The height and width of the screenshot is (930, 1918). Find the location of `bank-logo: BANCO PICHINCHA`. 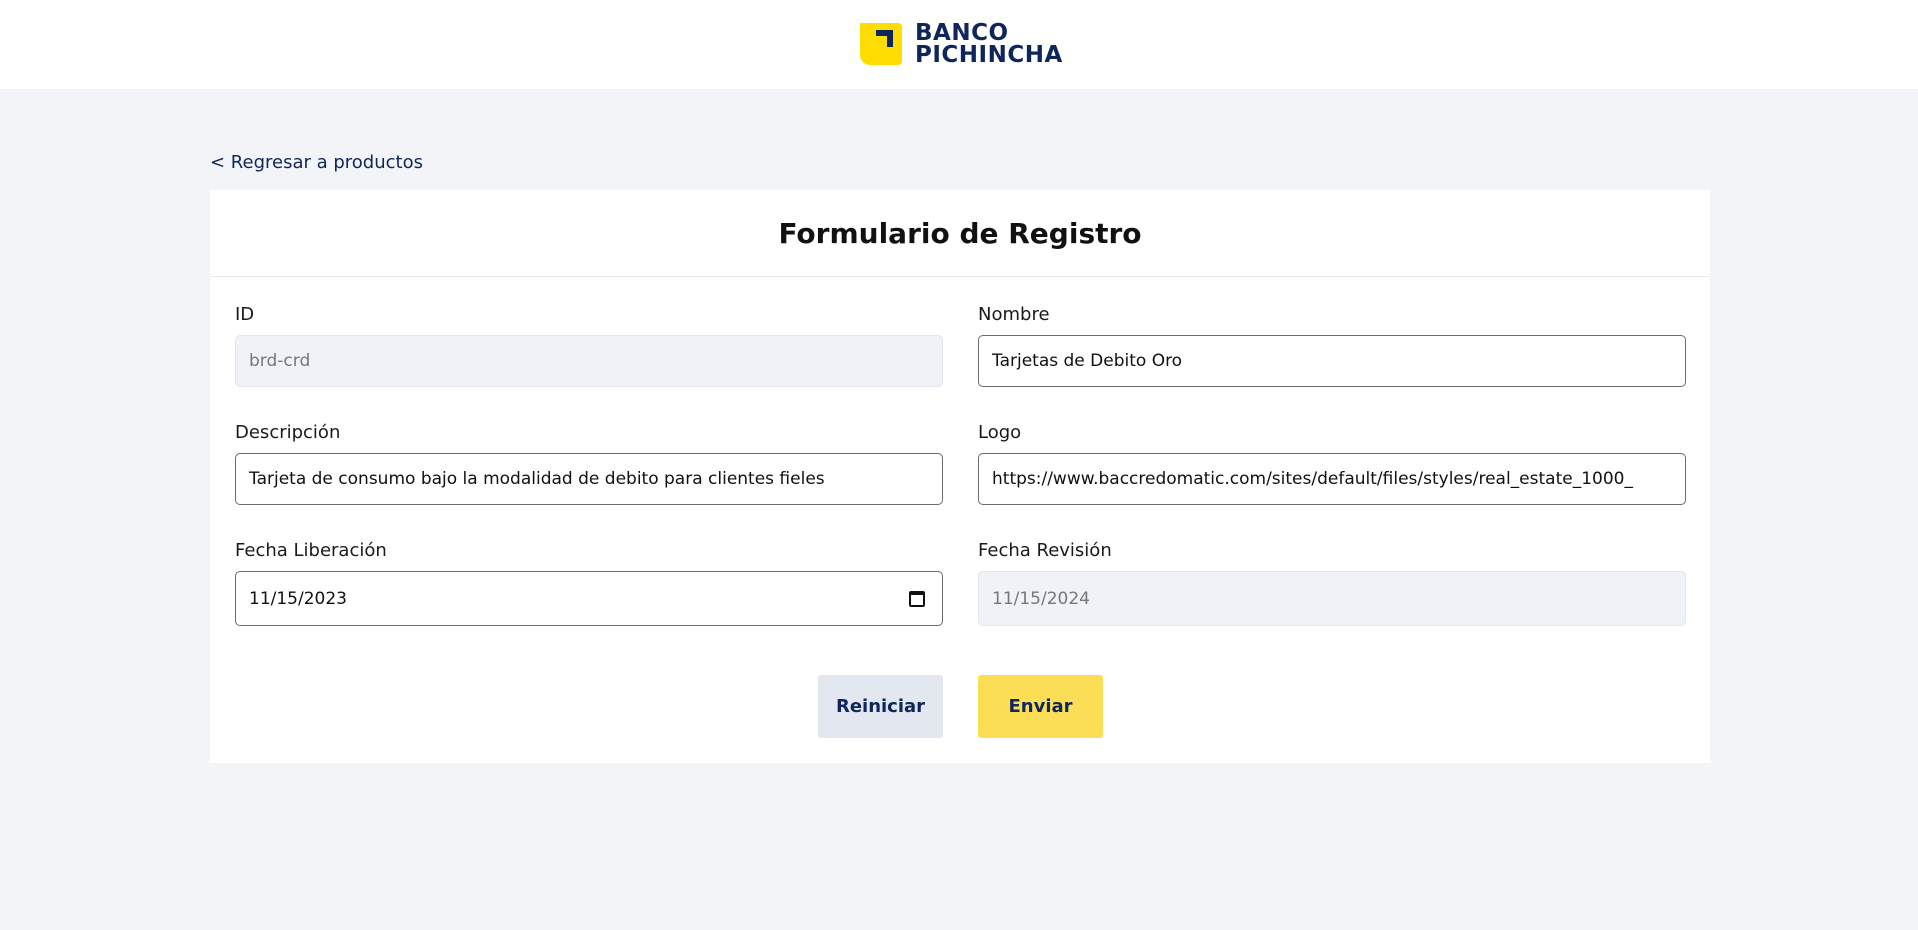

bank-logo: BANCO PICHINCHA is located at coordinates (961, 44).